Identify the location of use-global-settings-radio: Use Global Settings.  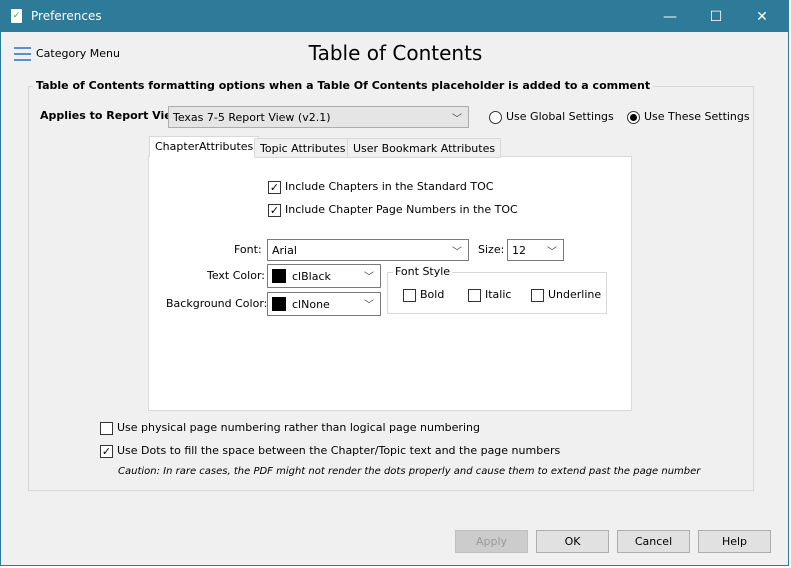
(551, 117).